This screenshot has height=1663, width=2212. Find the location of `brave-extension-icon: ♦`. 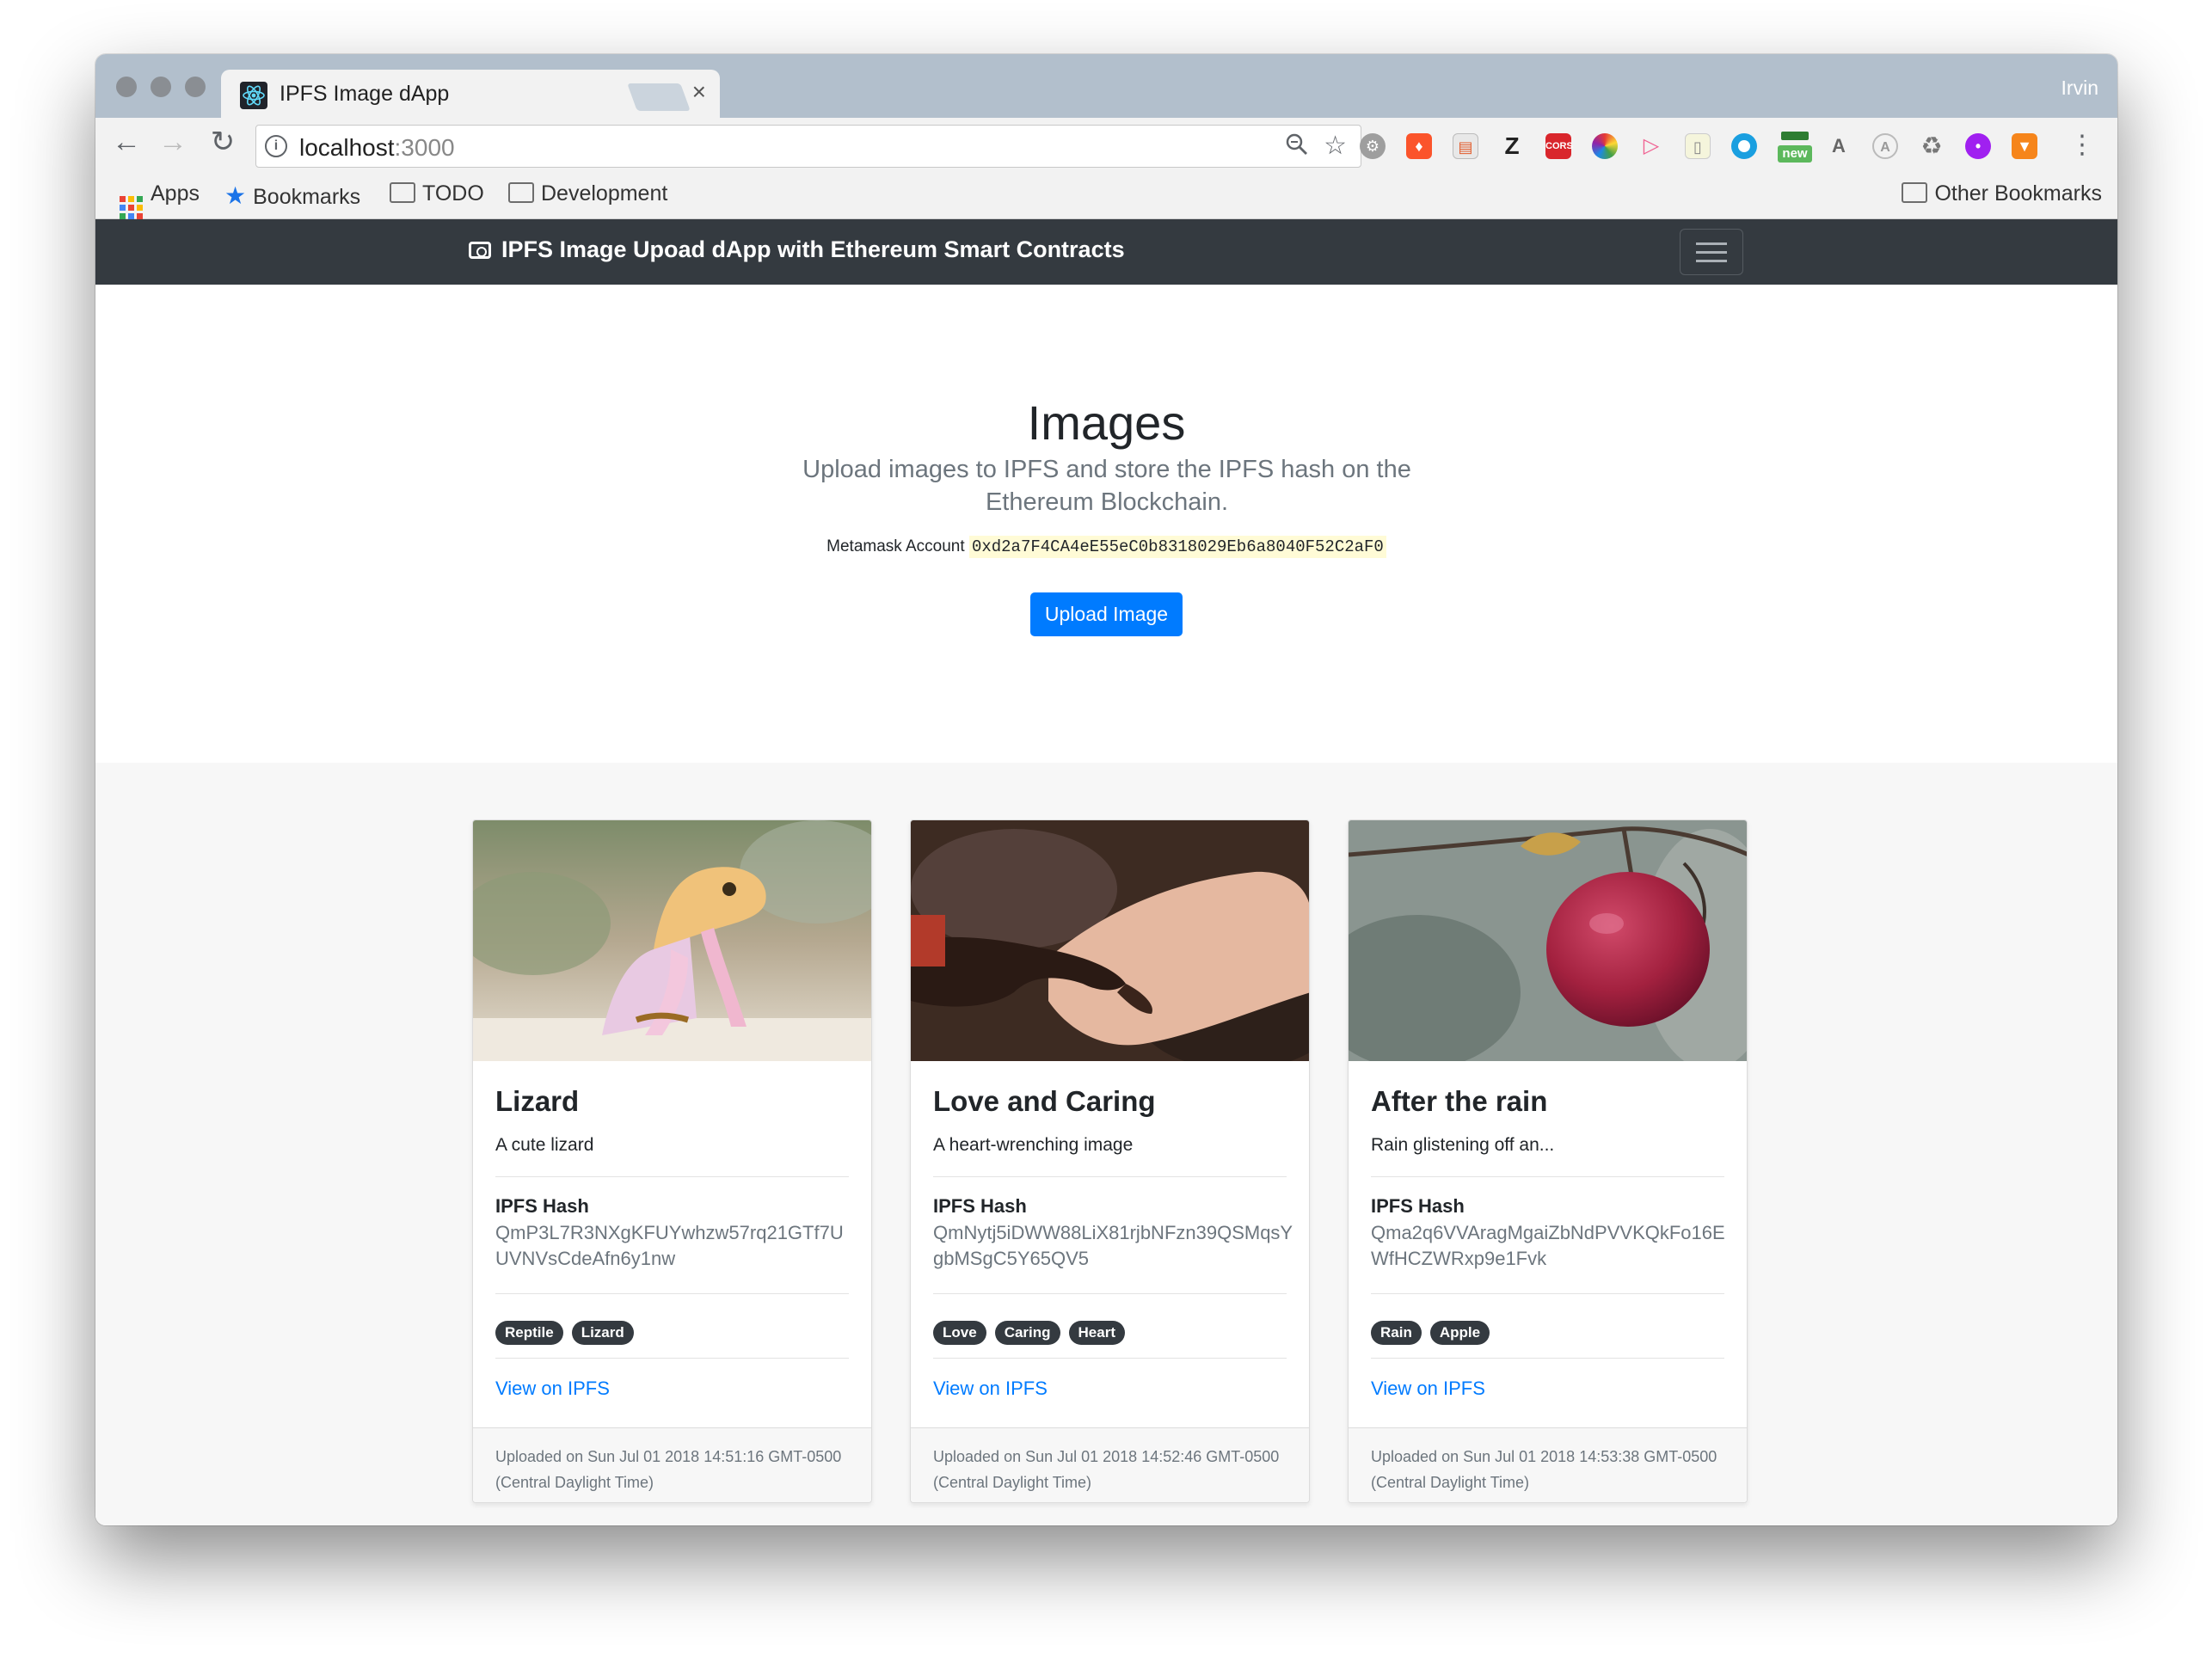

brave-extension-icon: ♦ is located at coordinates (1419, 146).